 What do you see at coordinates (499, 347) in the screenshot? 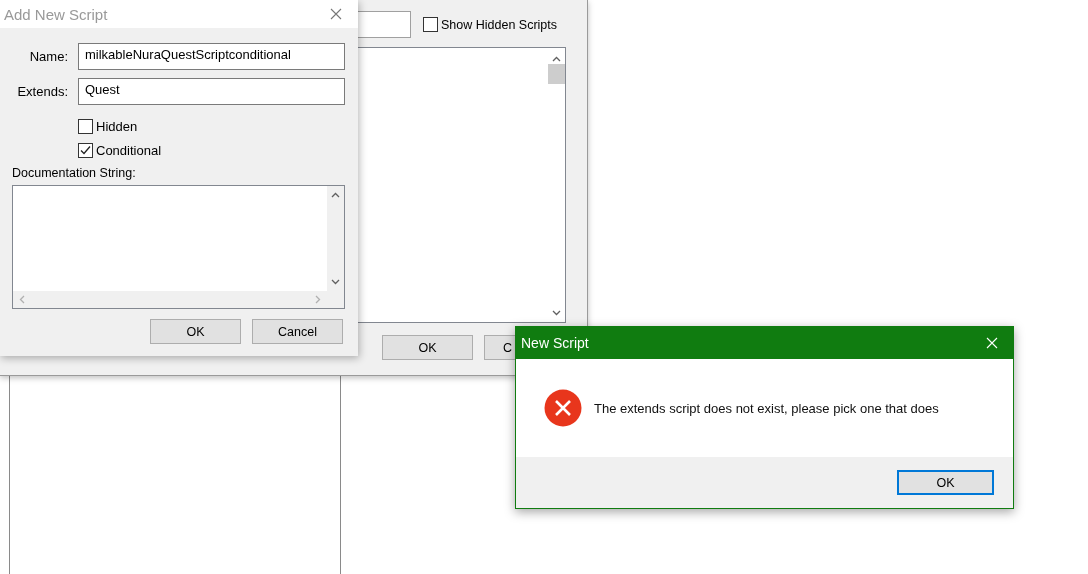
I see `dialog-button: C` at bounding box center [499, 347].